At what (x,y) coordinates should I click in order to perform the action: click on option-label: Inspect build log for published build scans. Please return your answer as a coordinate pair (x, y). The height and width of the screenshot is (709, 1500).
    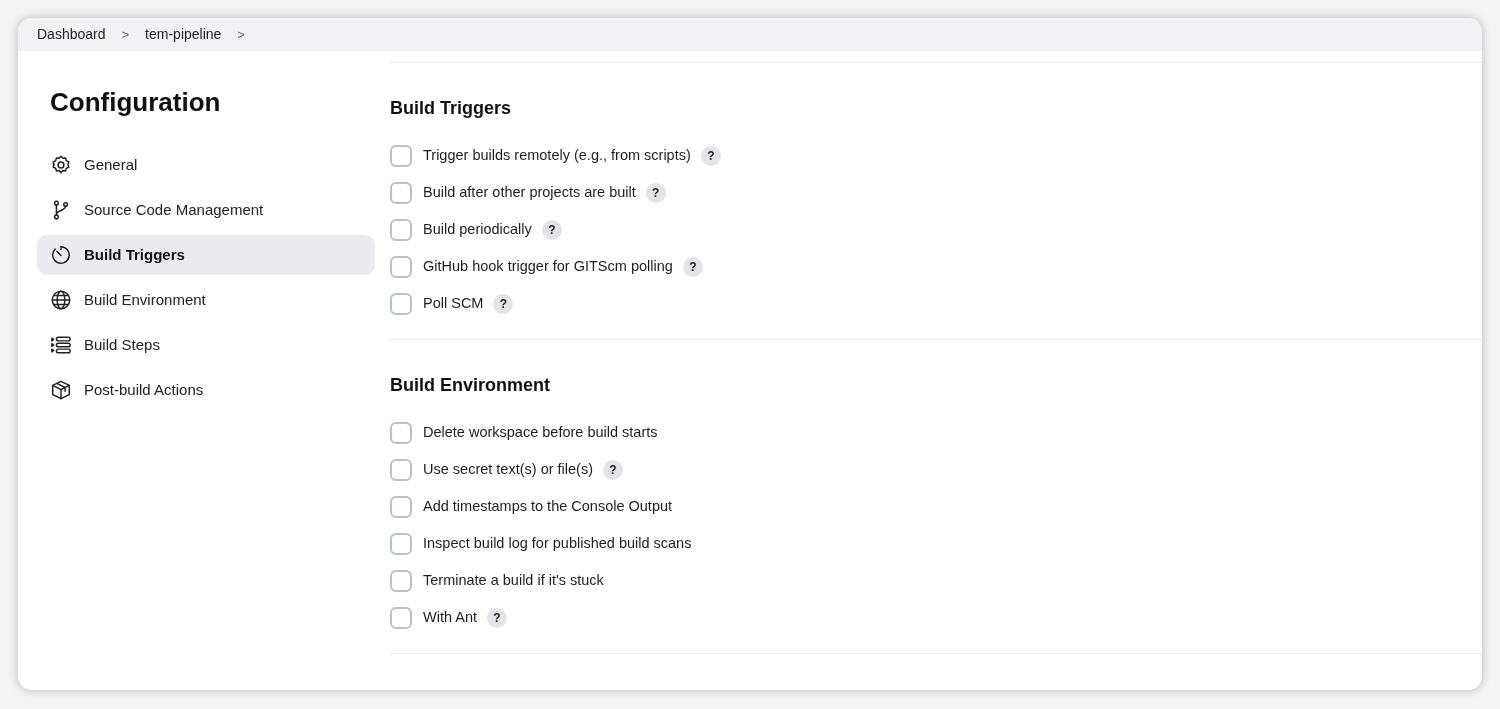
    Looking at the image, I should click on (557, 544).